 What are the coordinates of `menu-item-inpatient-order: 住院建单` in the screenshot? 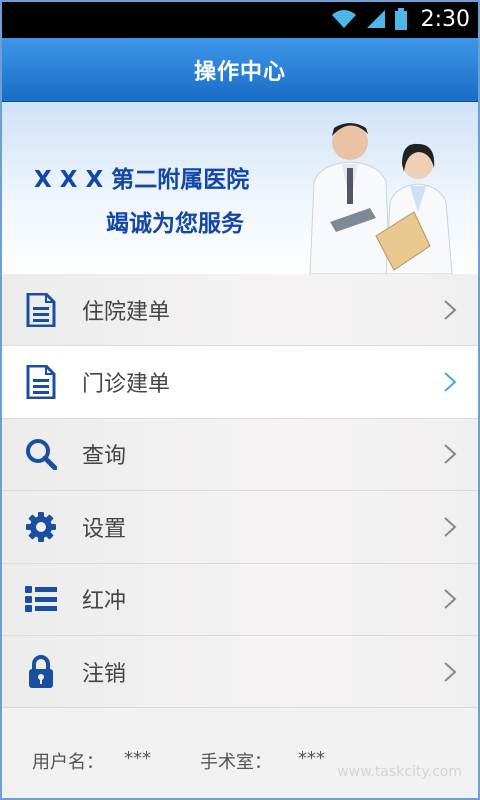 It's located at (240, 310).